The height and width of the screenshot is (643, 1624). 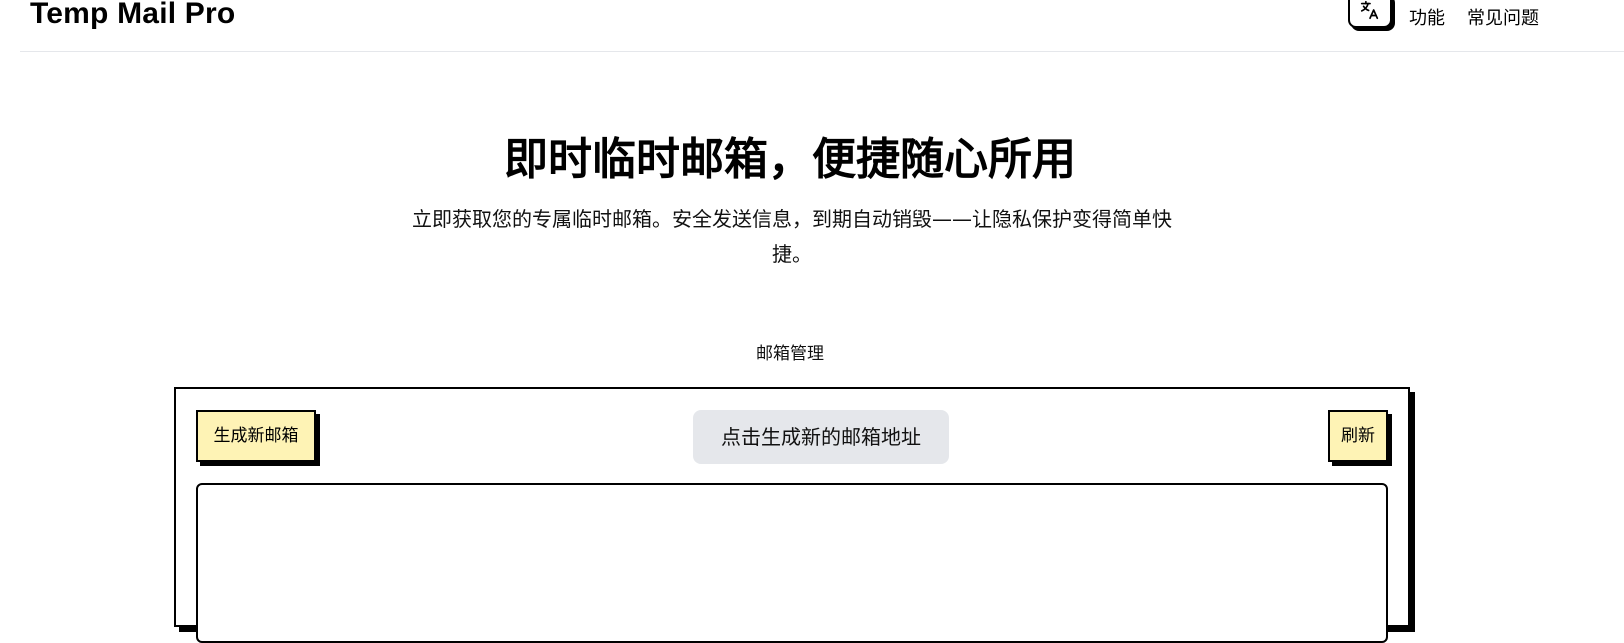 What do you see at coordinates (790, 354) in the screenshot?
I see `mailbox-section-label: 邮箱管理` at bounding box center [790, 354].